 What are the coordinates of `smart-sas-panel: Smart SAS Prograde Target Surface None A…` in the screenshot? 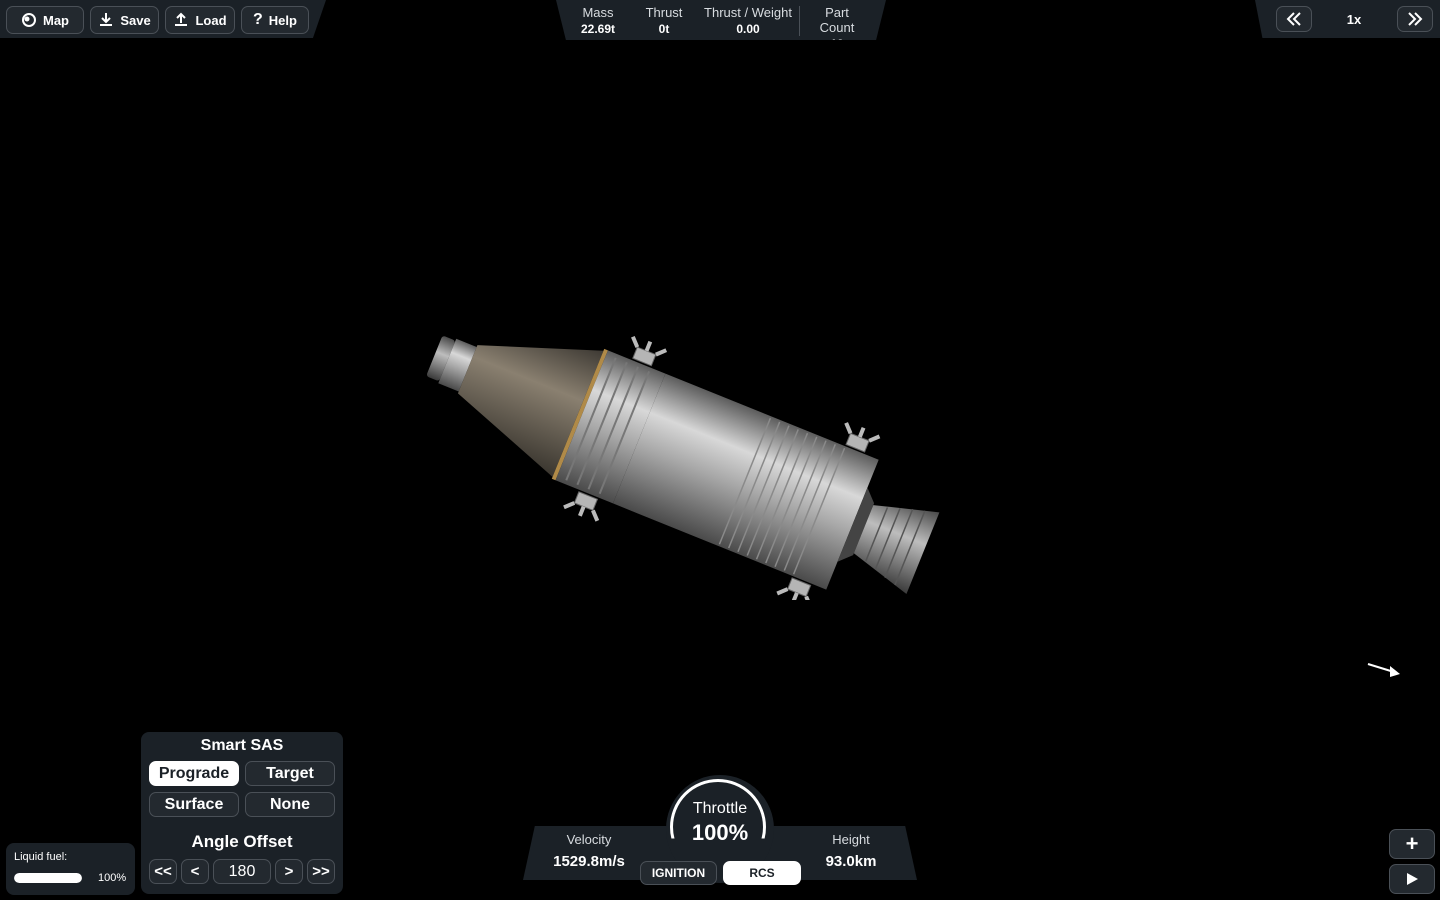 It's located at (242, 813).